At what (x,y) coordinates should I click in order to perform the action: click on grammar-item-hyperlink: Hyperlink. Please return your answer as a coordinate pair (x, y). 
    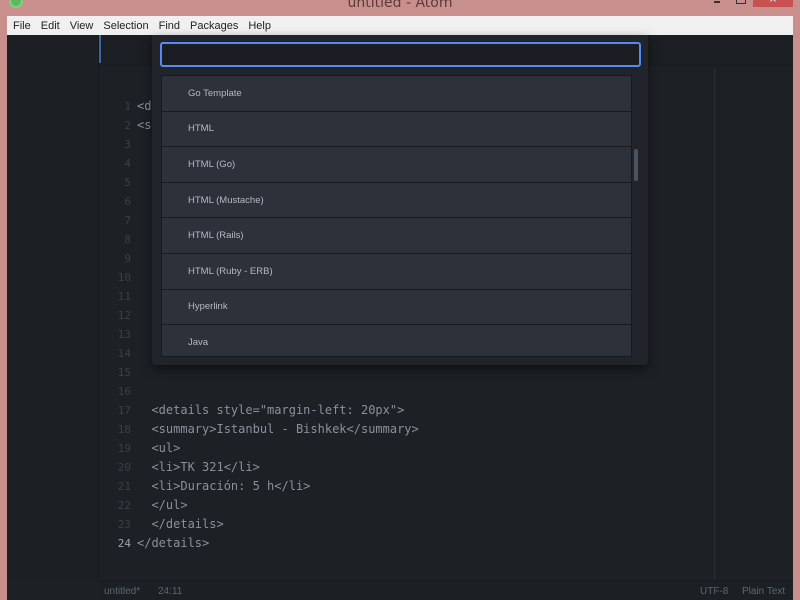
    Looking at the image, I should click on (396, 307).